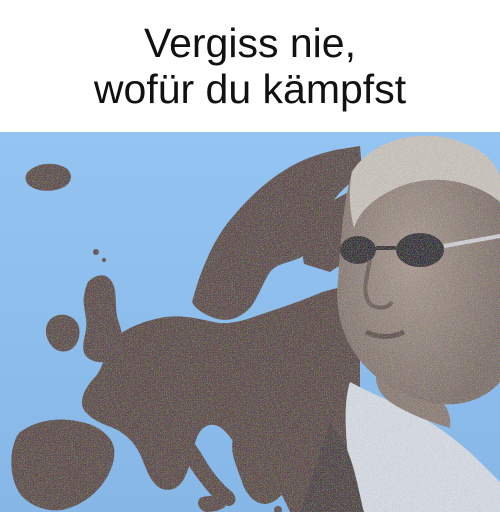 This screenshot has width=500, height=512. Describe the element at coordinates (358, 250) in the screenshot. I see `left-lens` at that location.